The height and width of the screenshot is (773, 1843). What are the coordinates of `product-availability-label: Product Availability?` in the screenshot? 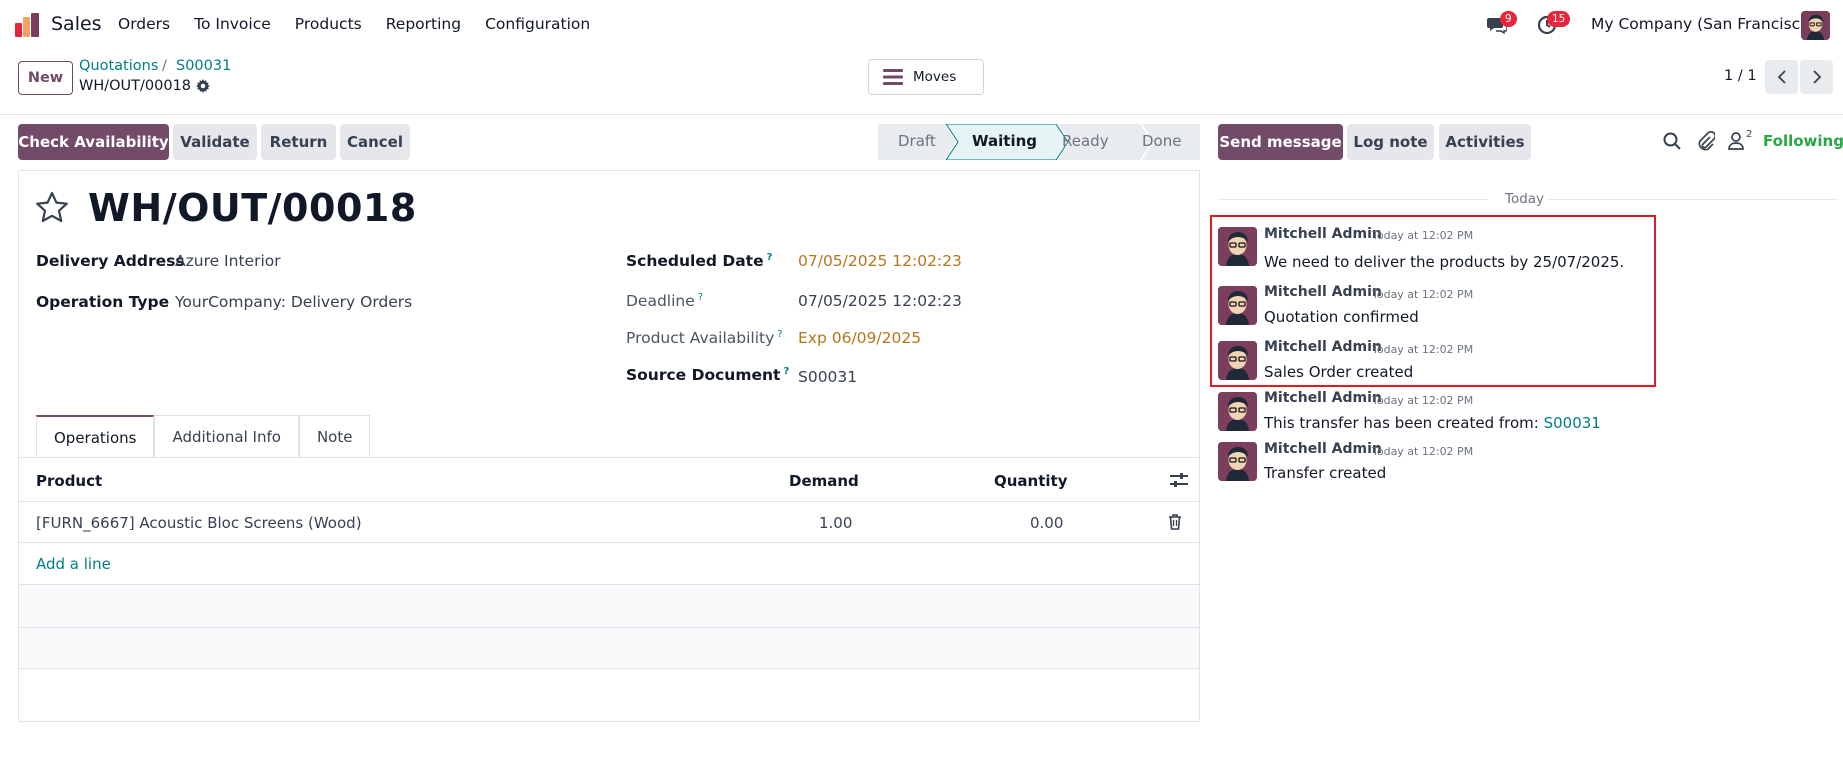 It's located at (704, 338).